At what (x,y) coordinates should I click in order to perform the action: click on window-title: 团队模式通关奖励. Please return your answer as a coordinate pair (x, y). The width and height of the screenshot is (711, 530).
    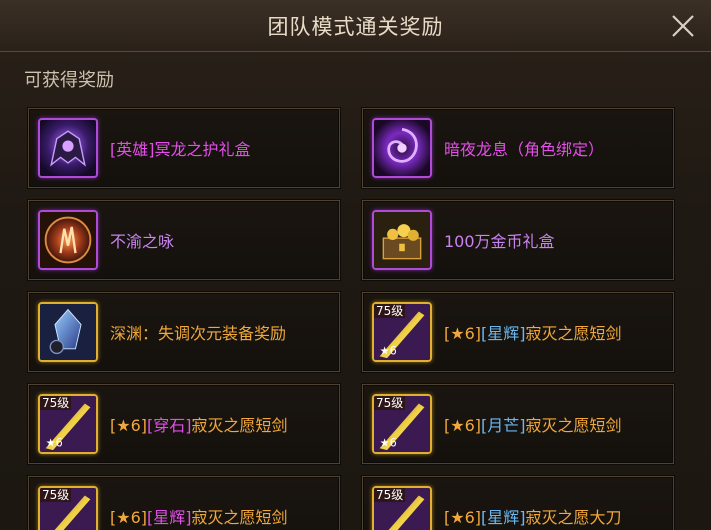
    Looking at the image, I should click on (355, 27).